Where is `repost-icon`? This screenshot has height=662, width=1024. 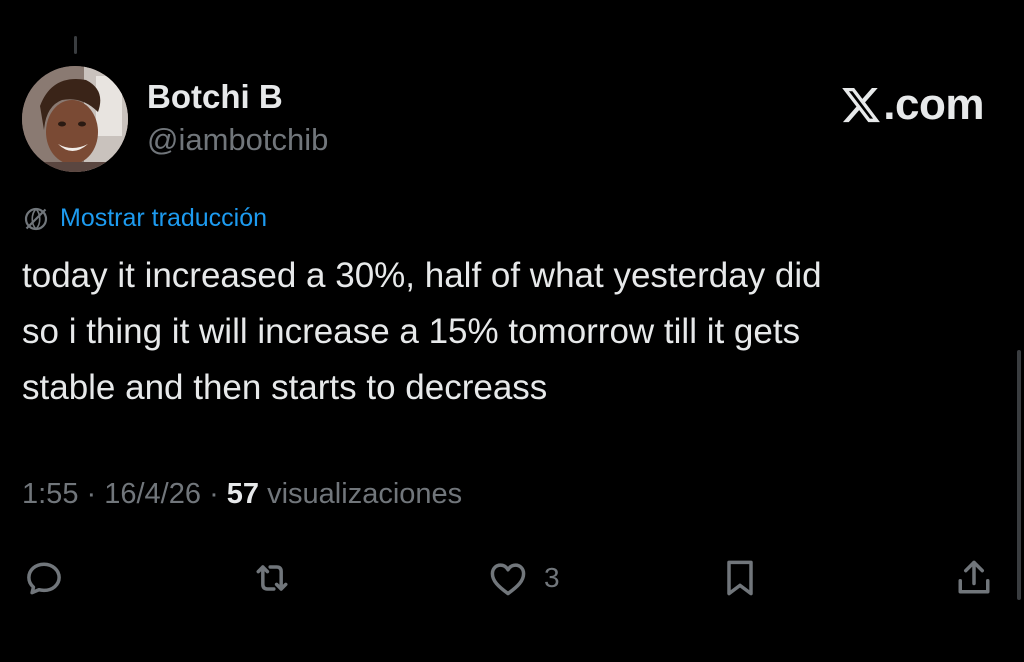 repost-icon is located at coordinates (272, 578).